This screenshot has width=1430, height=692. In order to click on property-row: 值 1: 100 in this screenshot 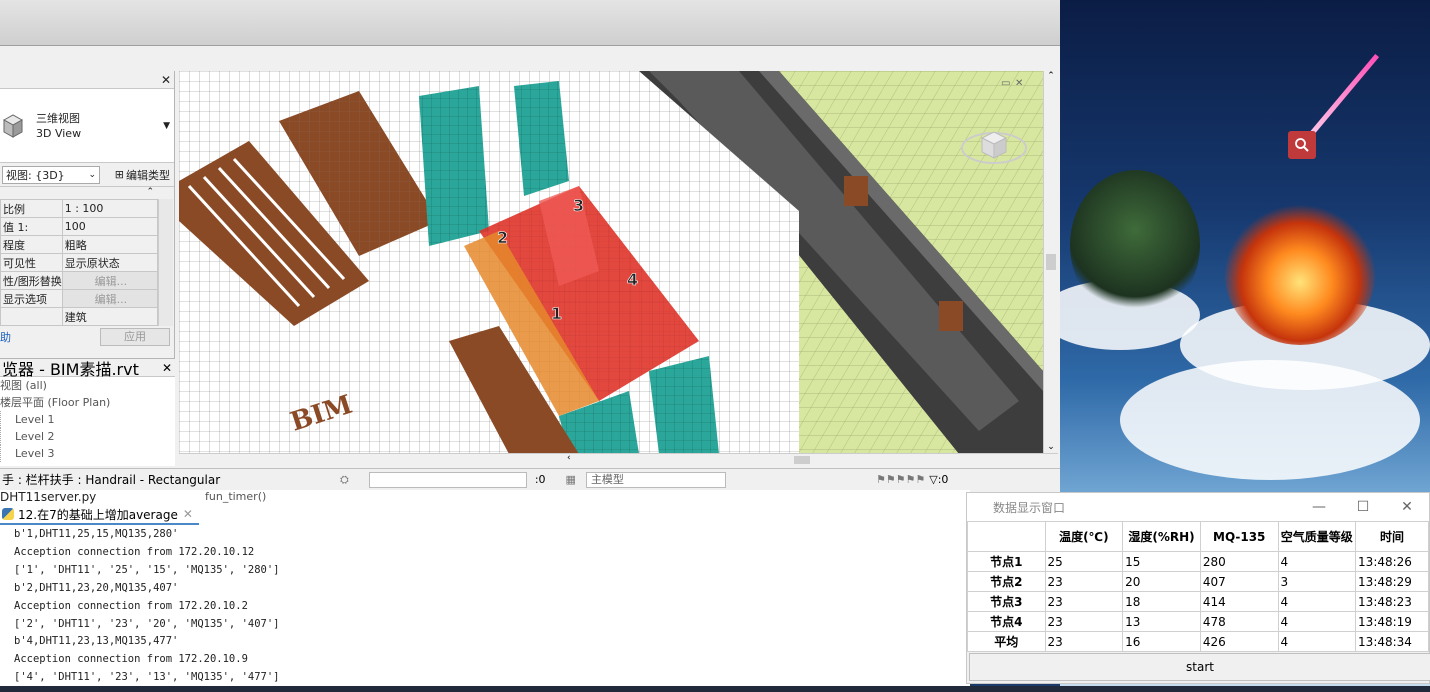, I will do `click(79, 226)`.